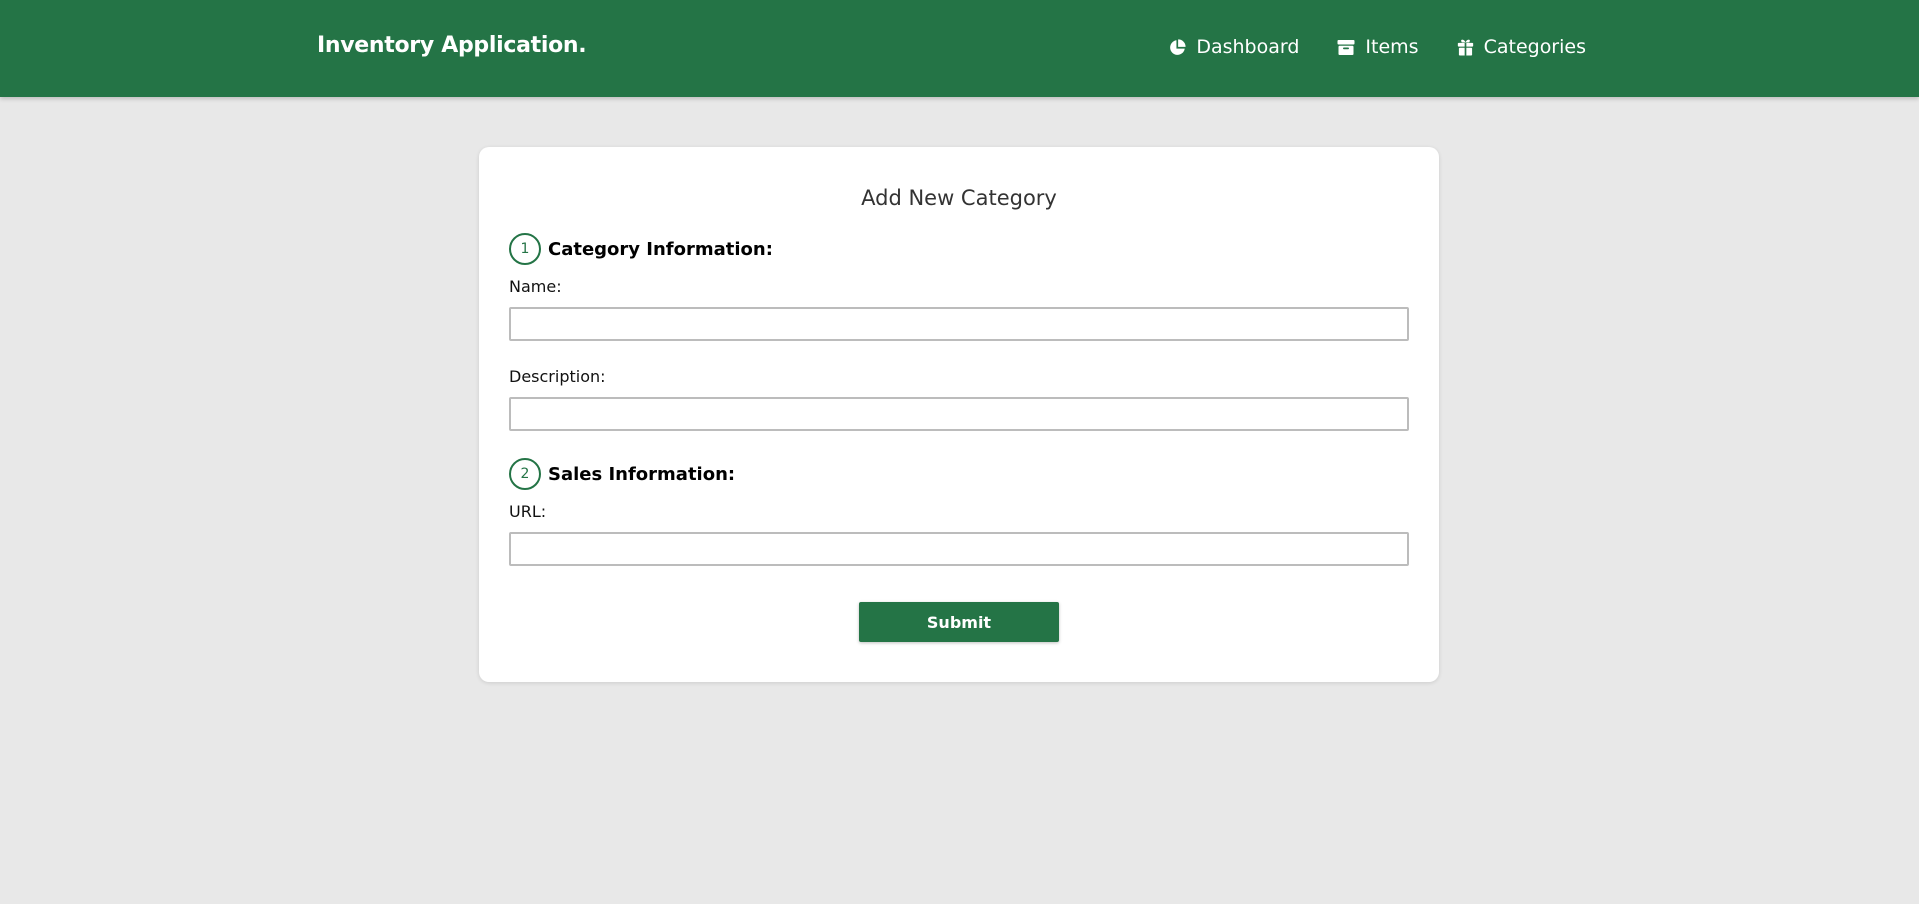 This screenshot has height=904, width=1919. I want to click on archive-box-icon, so click(1346, 47).